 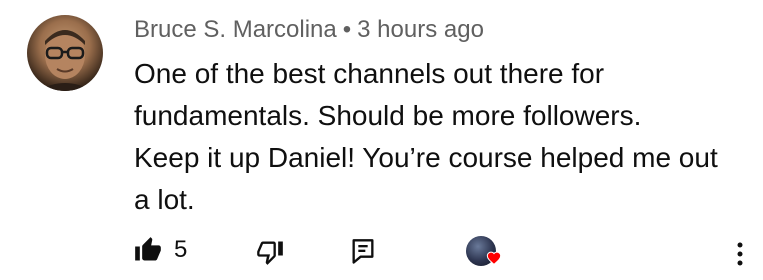 I want to click on comment-text-line: fundamentals. Should be more followers., so click(x=388, y=115).